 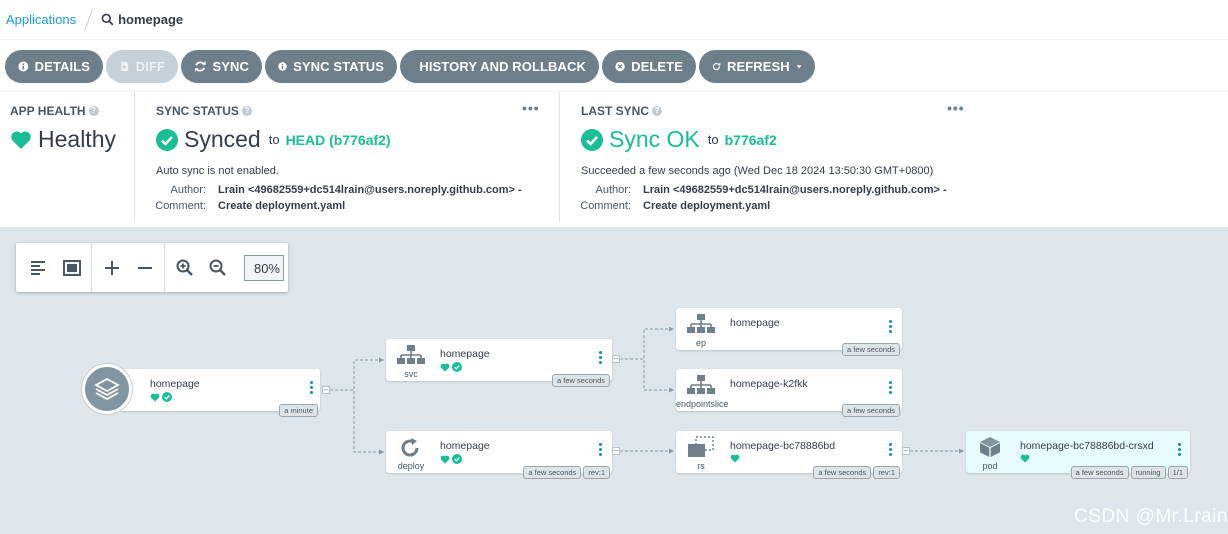 I want to click on graph-toolbar: 80%, so click(x=152, y=267).